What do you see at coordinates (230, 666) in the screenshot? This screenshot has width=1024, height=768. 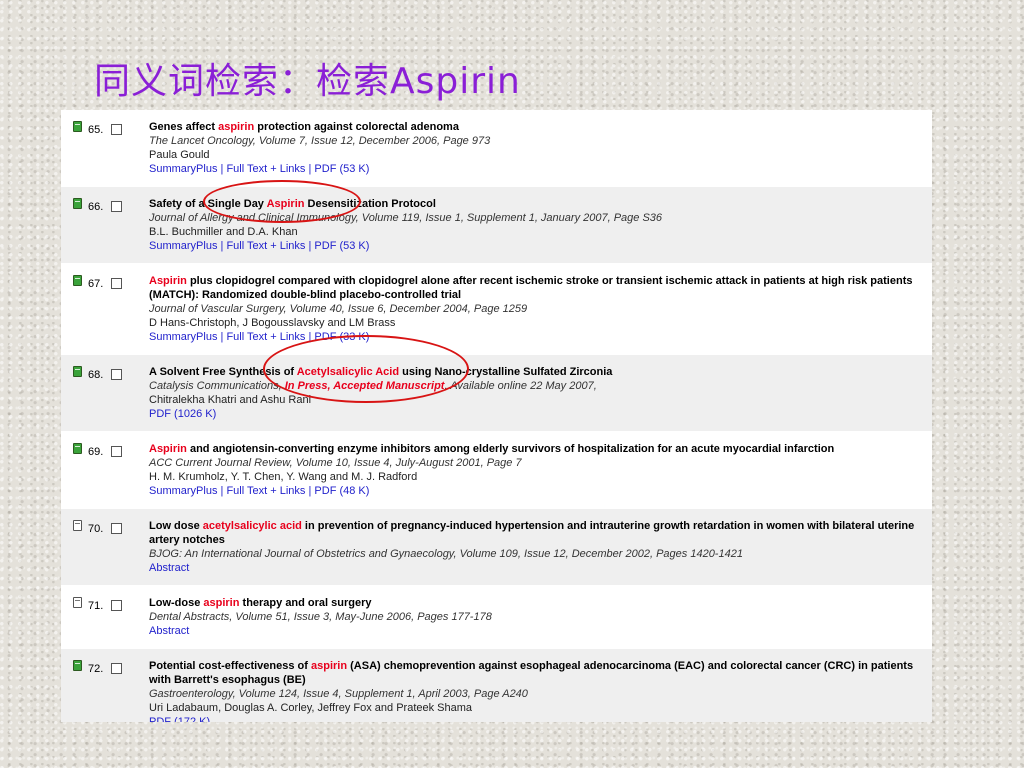 I see `title-text: Potential cost-effectiveness of` at bounding box center [230, 666].